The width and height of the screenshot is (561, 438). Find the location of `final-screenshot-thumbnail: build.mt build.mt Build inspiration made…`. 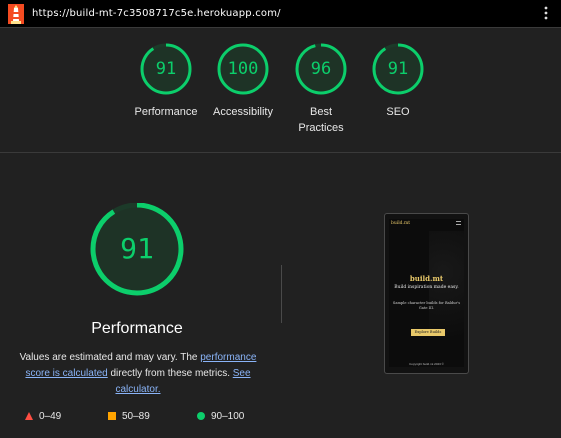

final-screenshot-thumbnail: build.mt build.mt Build inspiration made… is located at coordinates (426, 293).